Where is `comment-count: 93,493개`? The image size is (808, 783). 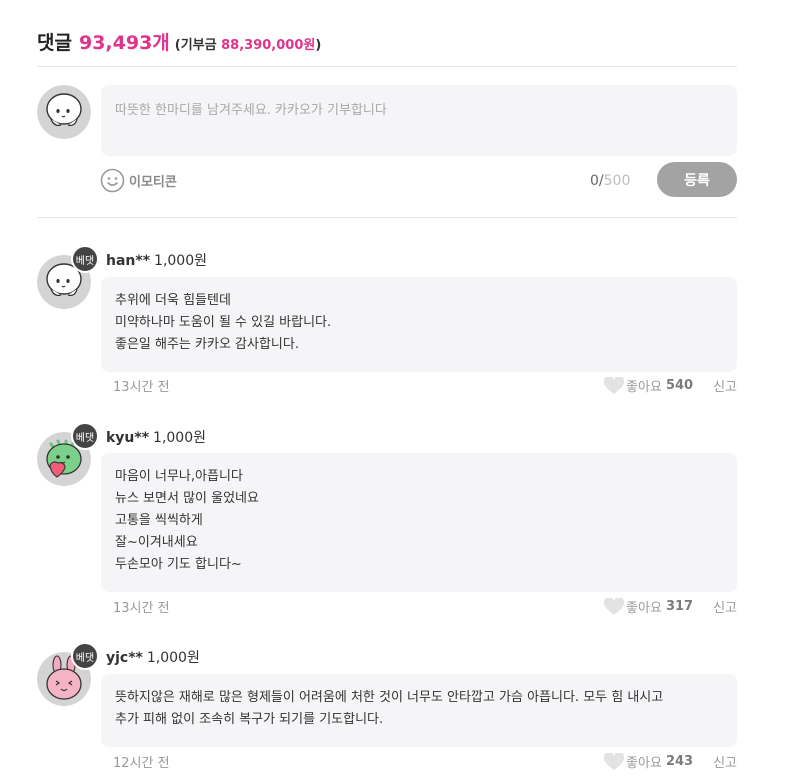
comment-count: 93,493개 is located at coordinates (124, 43).